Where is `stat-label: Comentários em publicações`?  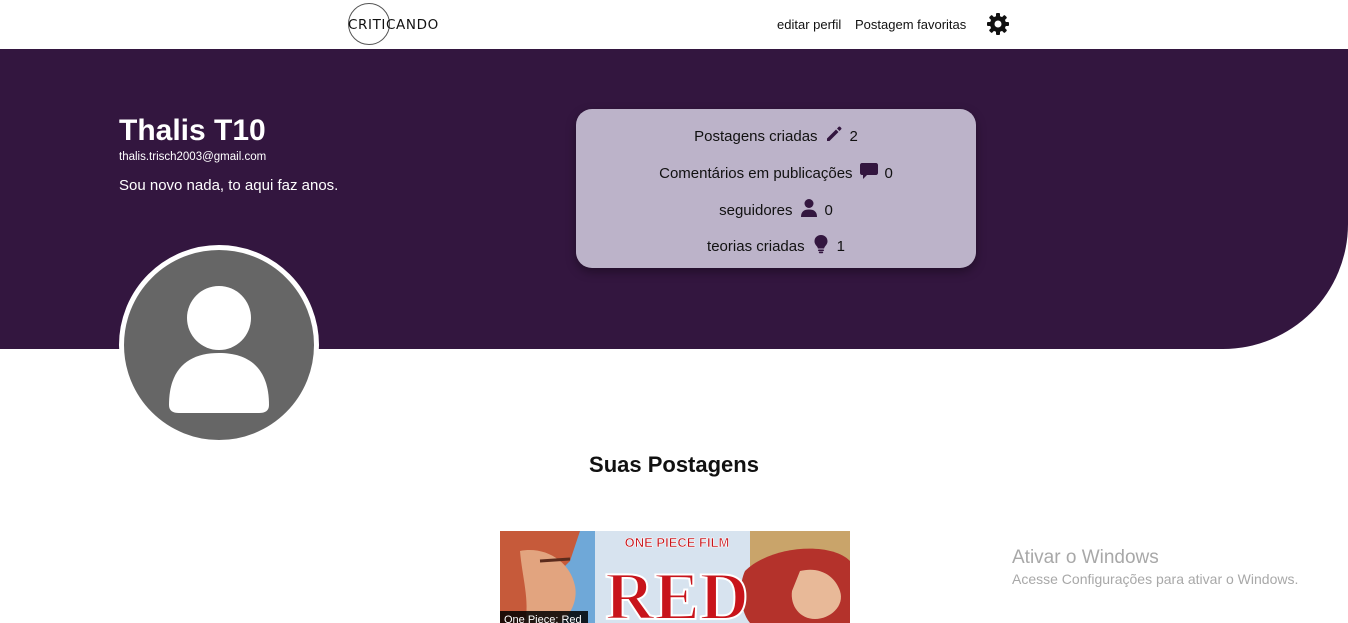 stat-label: Comentários em publicações is located at coordinates (756, 173).